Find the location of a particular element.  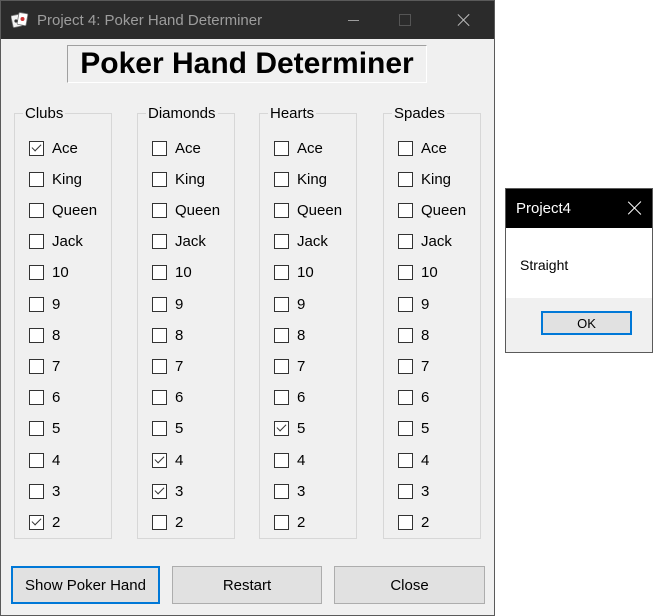

checkbox-hearts-king: King is located at coordinates (300, 179).